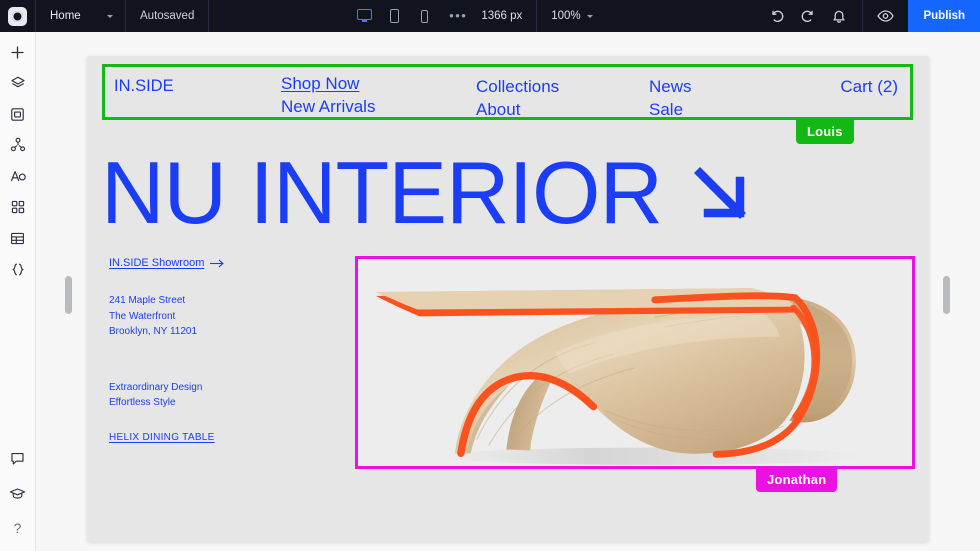  Describe the element at coordinates (65, 16) in the screenshot. I see `page-selector-label: Home` at that location.